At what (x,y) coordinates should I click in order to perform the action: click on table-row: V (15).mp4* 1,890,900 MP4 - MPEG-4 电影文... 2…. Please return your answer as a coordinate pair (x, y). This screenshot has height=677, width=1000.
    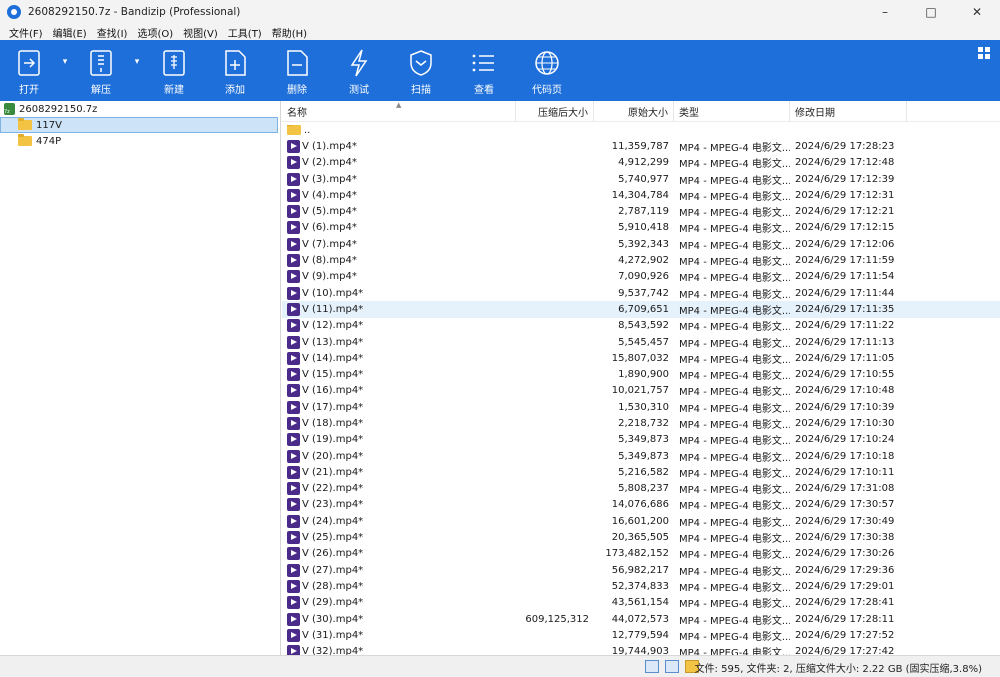
    Looking at the image, I should click on (641, 374).